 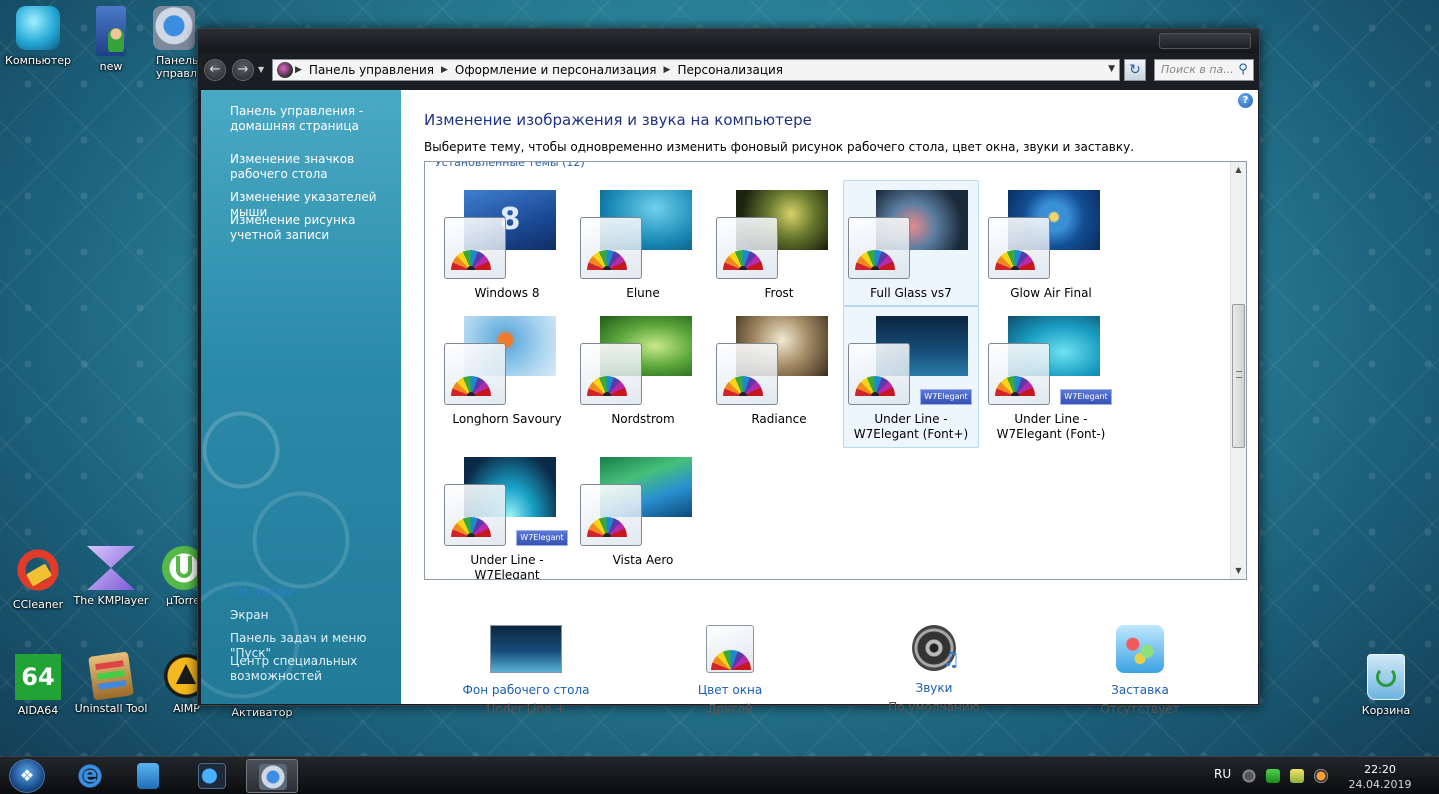 I want to click on help-icon: ?, so click(x=1245, y=100).